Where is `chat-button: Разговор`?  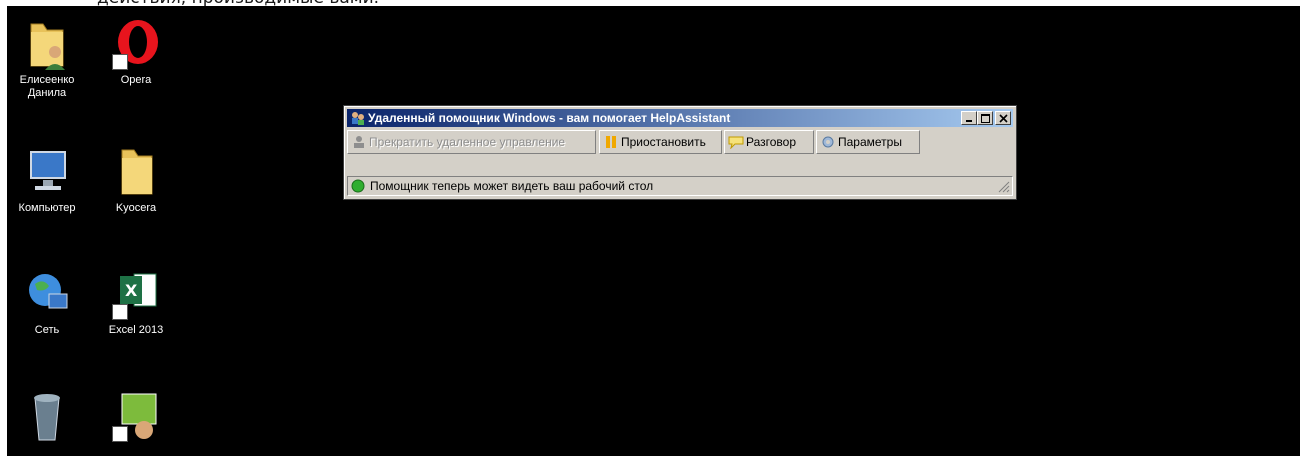
chat-button: Разговор is located at coordinates (769, 142).